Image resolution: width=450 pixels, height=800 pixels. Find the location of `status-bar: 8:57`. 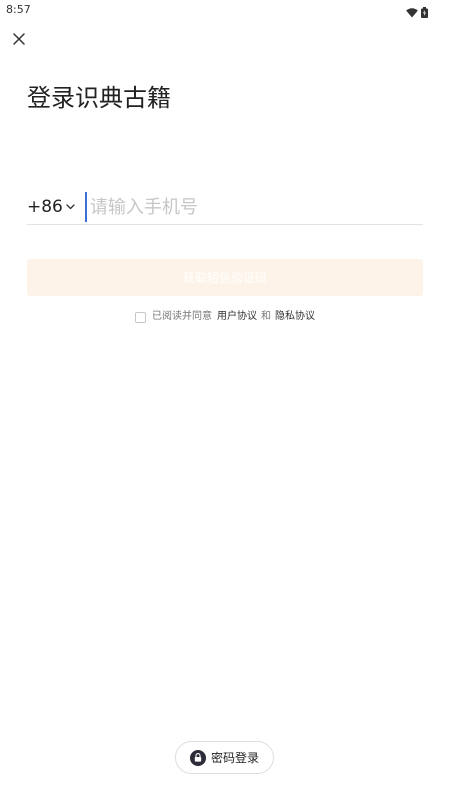

status-bar: 8:57 is located at coordinates (225, 10).